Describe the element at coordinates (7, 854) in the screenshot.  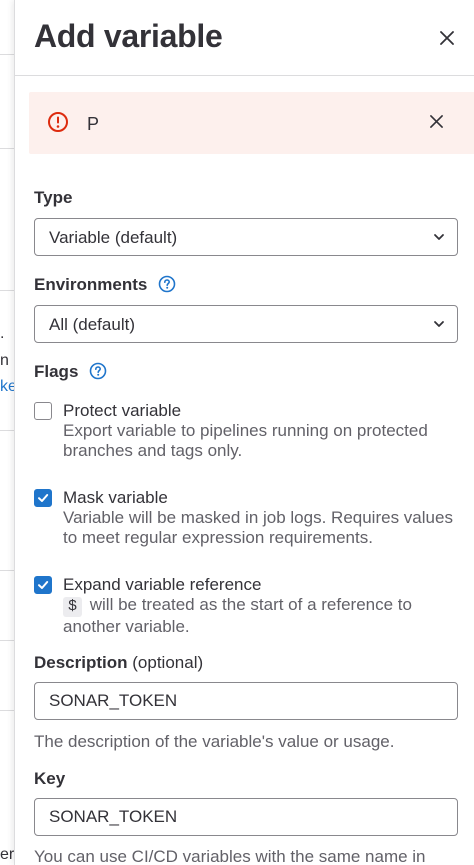
I see `background-text: er` at that location.